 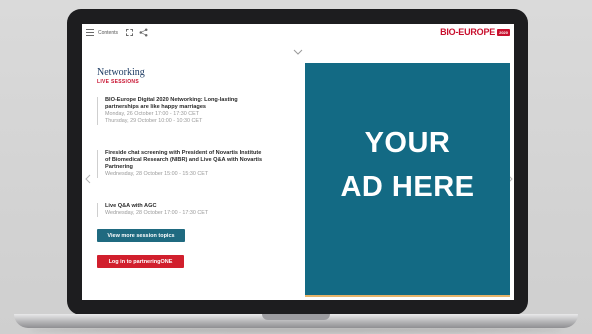 I want to click on ad-text-line-1: YOUR, so click(x=407, y=143).